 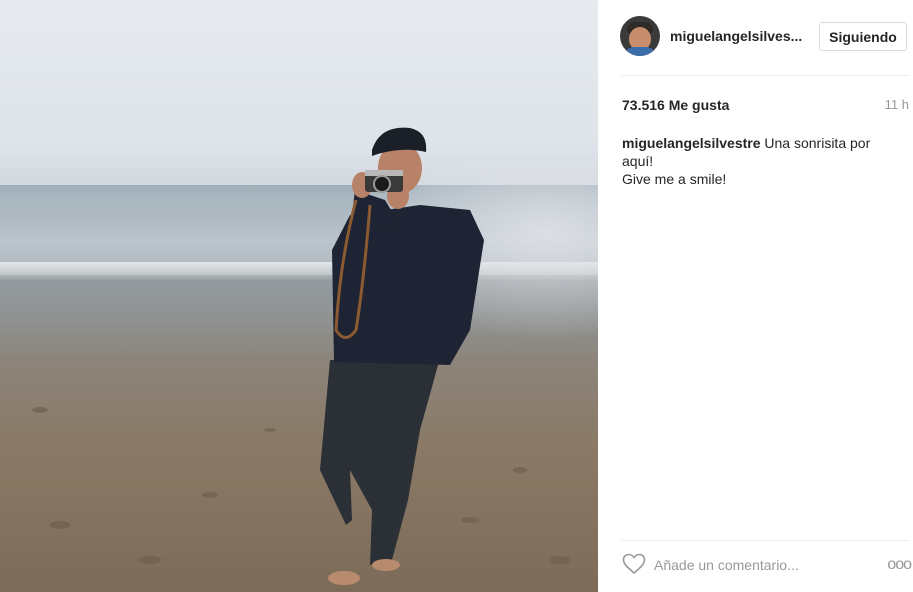 What do you see at coordinates (691, 143) in the screenshot?
I see `caption-username: miguelangelsilvestre` at bounding box center [691, 143].